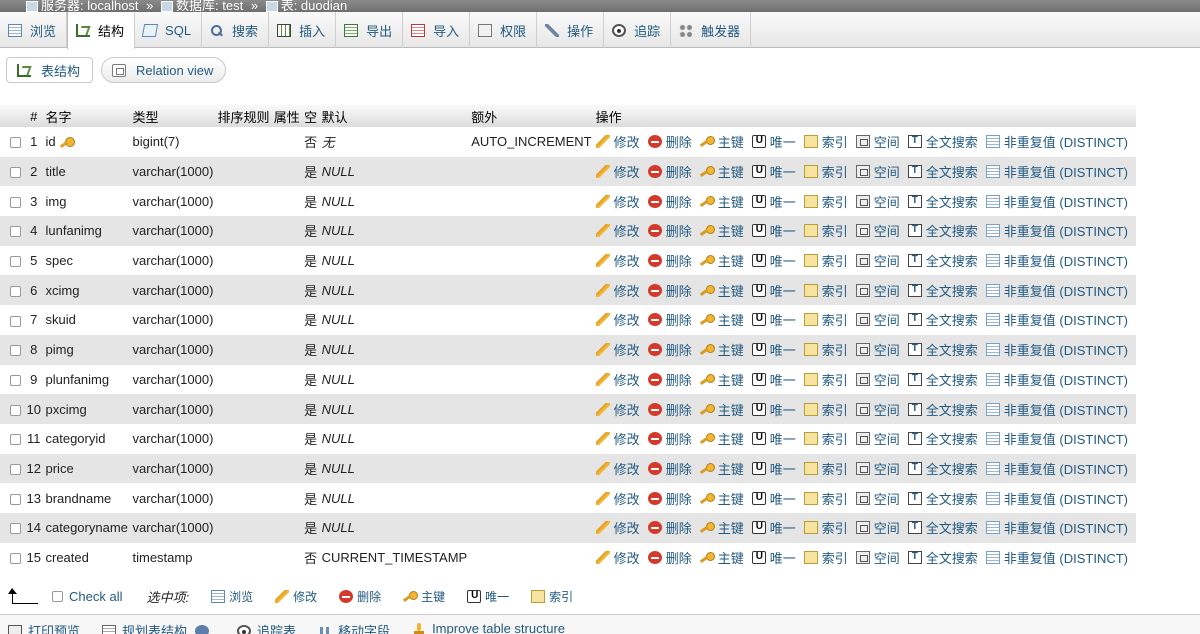  What do you see at coordinates (488, 596) in the screenshot?
I see `bulk-unique-button: 唯一` at bounding box center [488, 596].